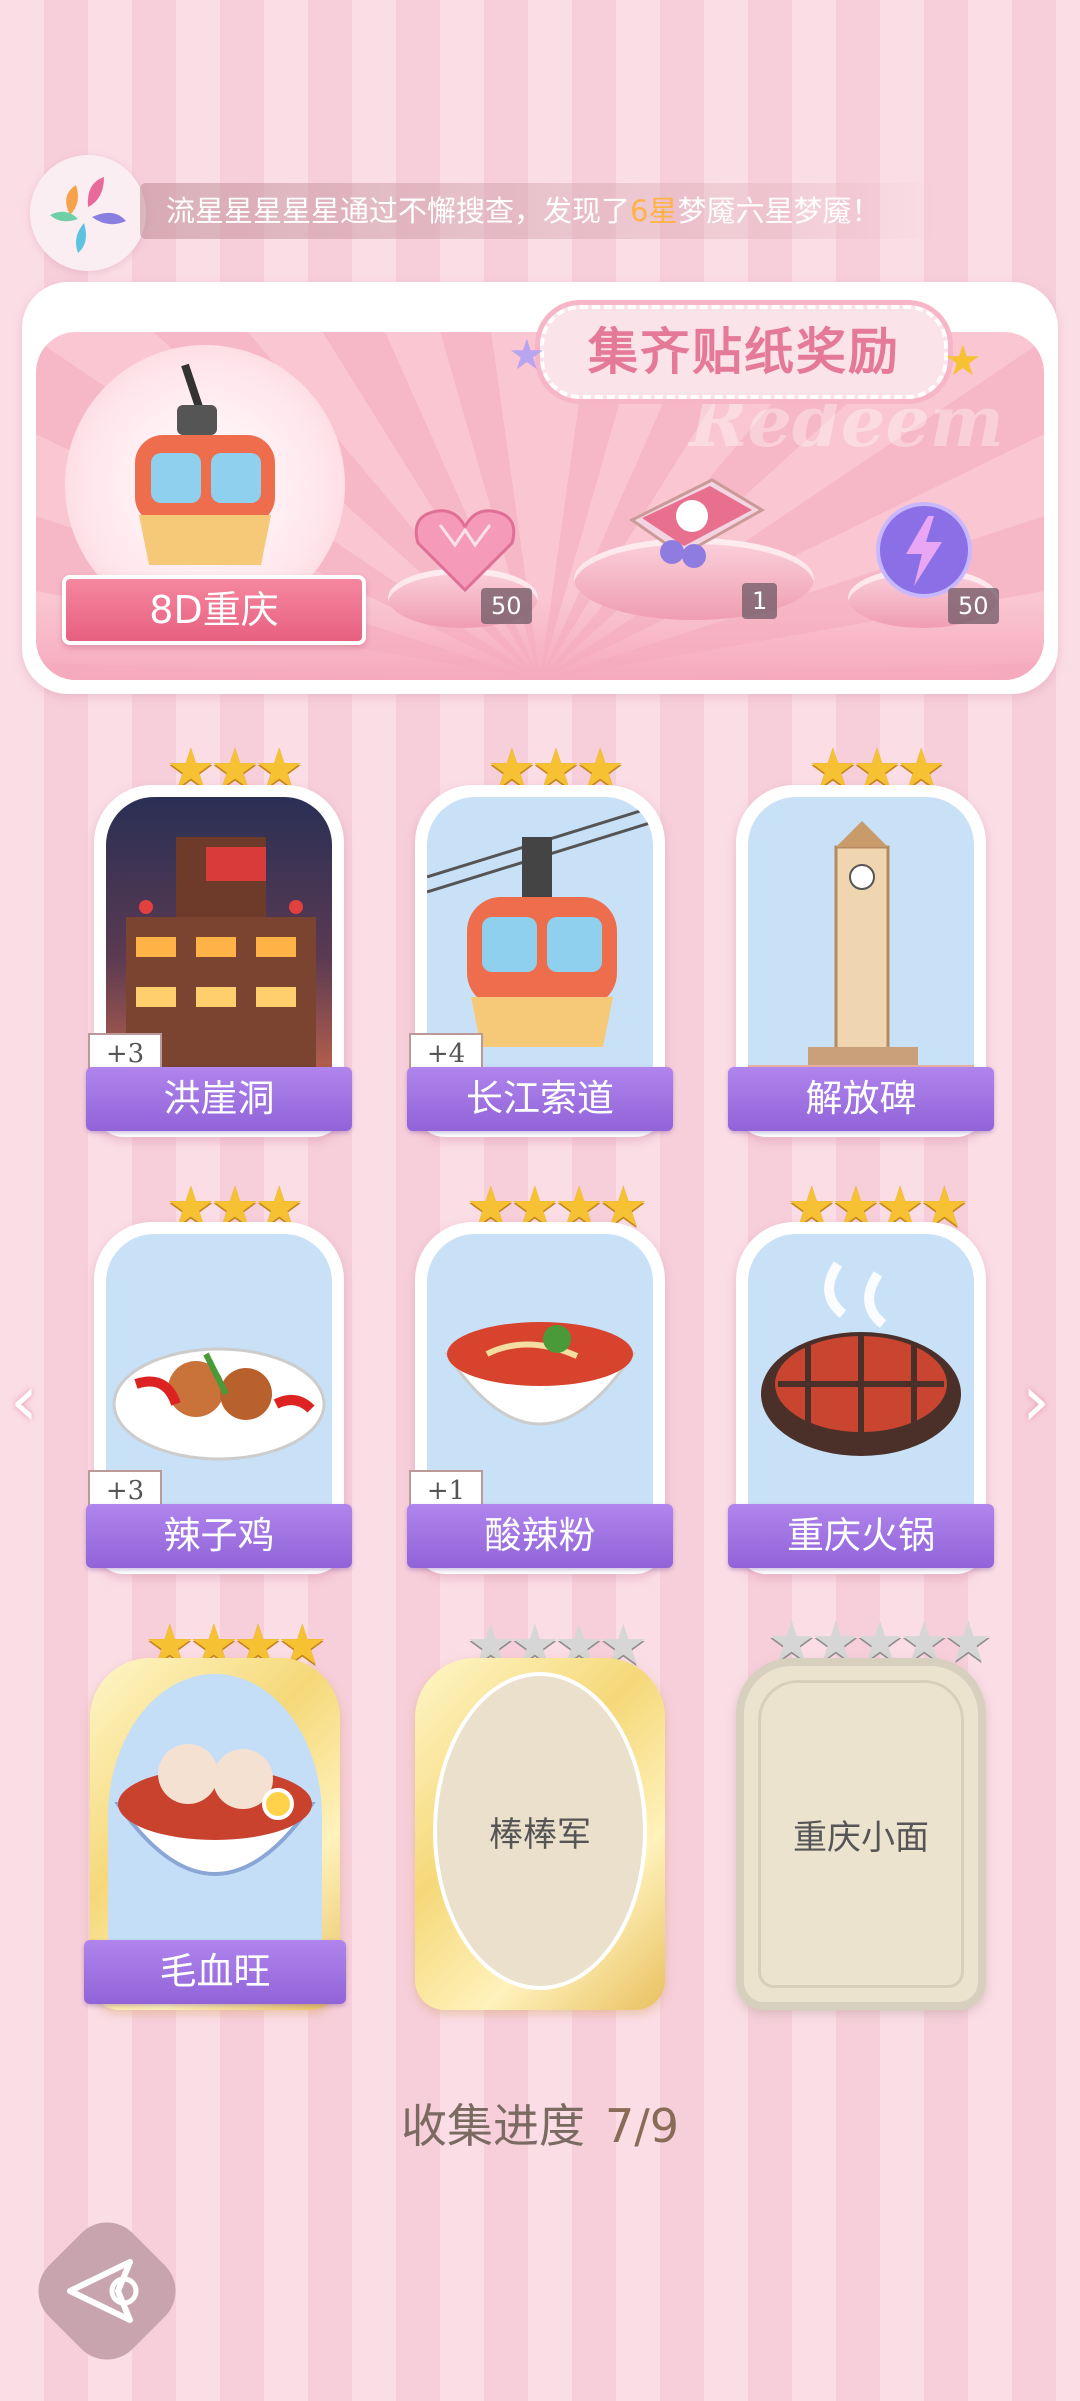  I want to click on notice-highlight: 6星, so click(654, 211).